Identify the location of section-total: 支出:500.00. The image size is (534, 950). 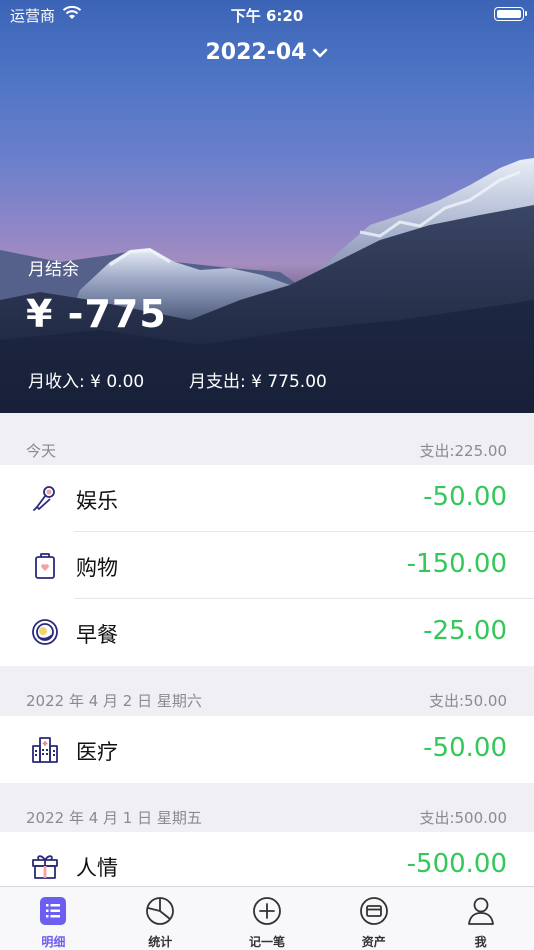
(463, 818).